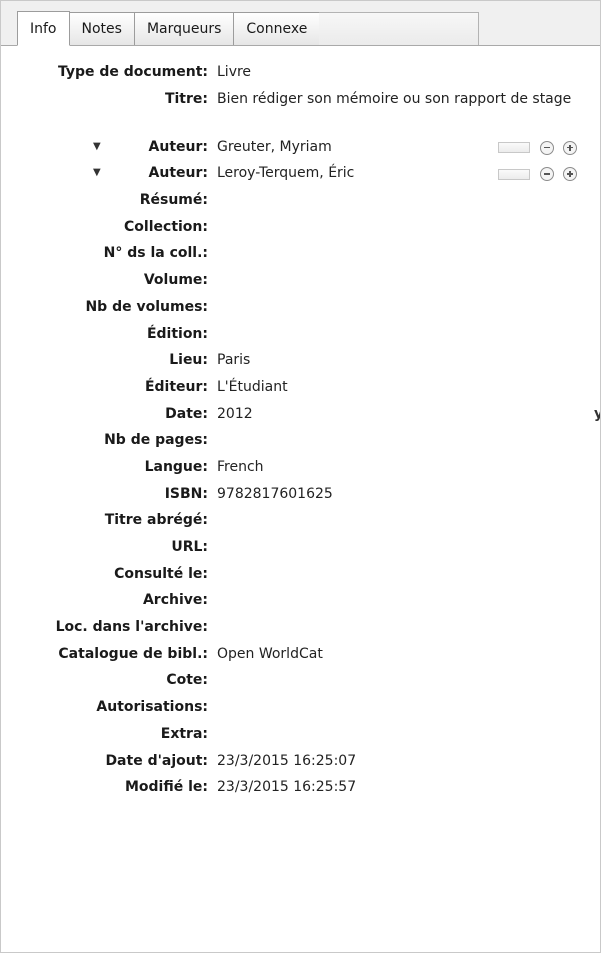 The image size is (601, 953). What do you see at coordinates (300, 280) in the screenshot?
I see `field-row-volume: Volume:` at bounding box center [300, 280].